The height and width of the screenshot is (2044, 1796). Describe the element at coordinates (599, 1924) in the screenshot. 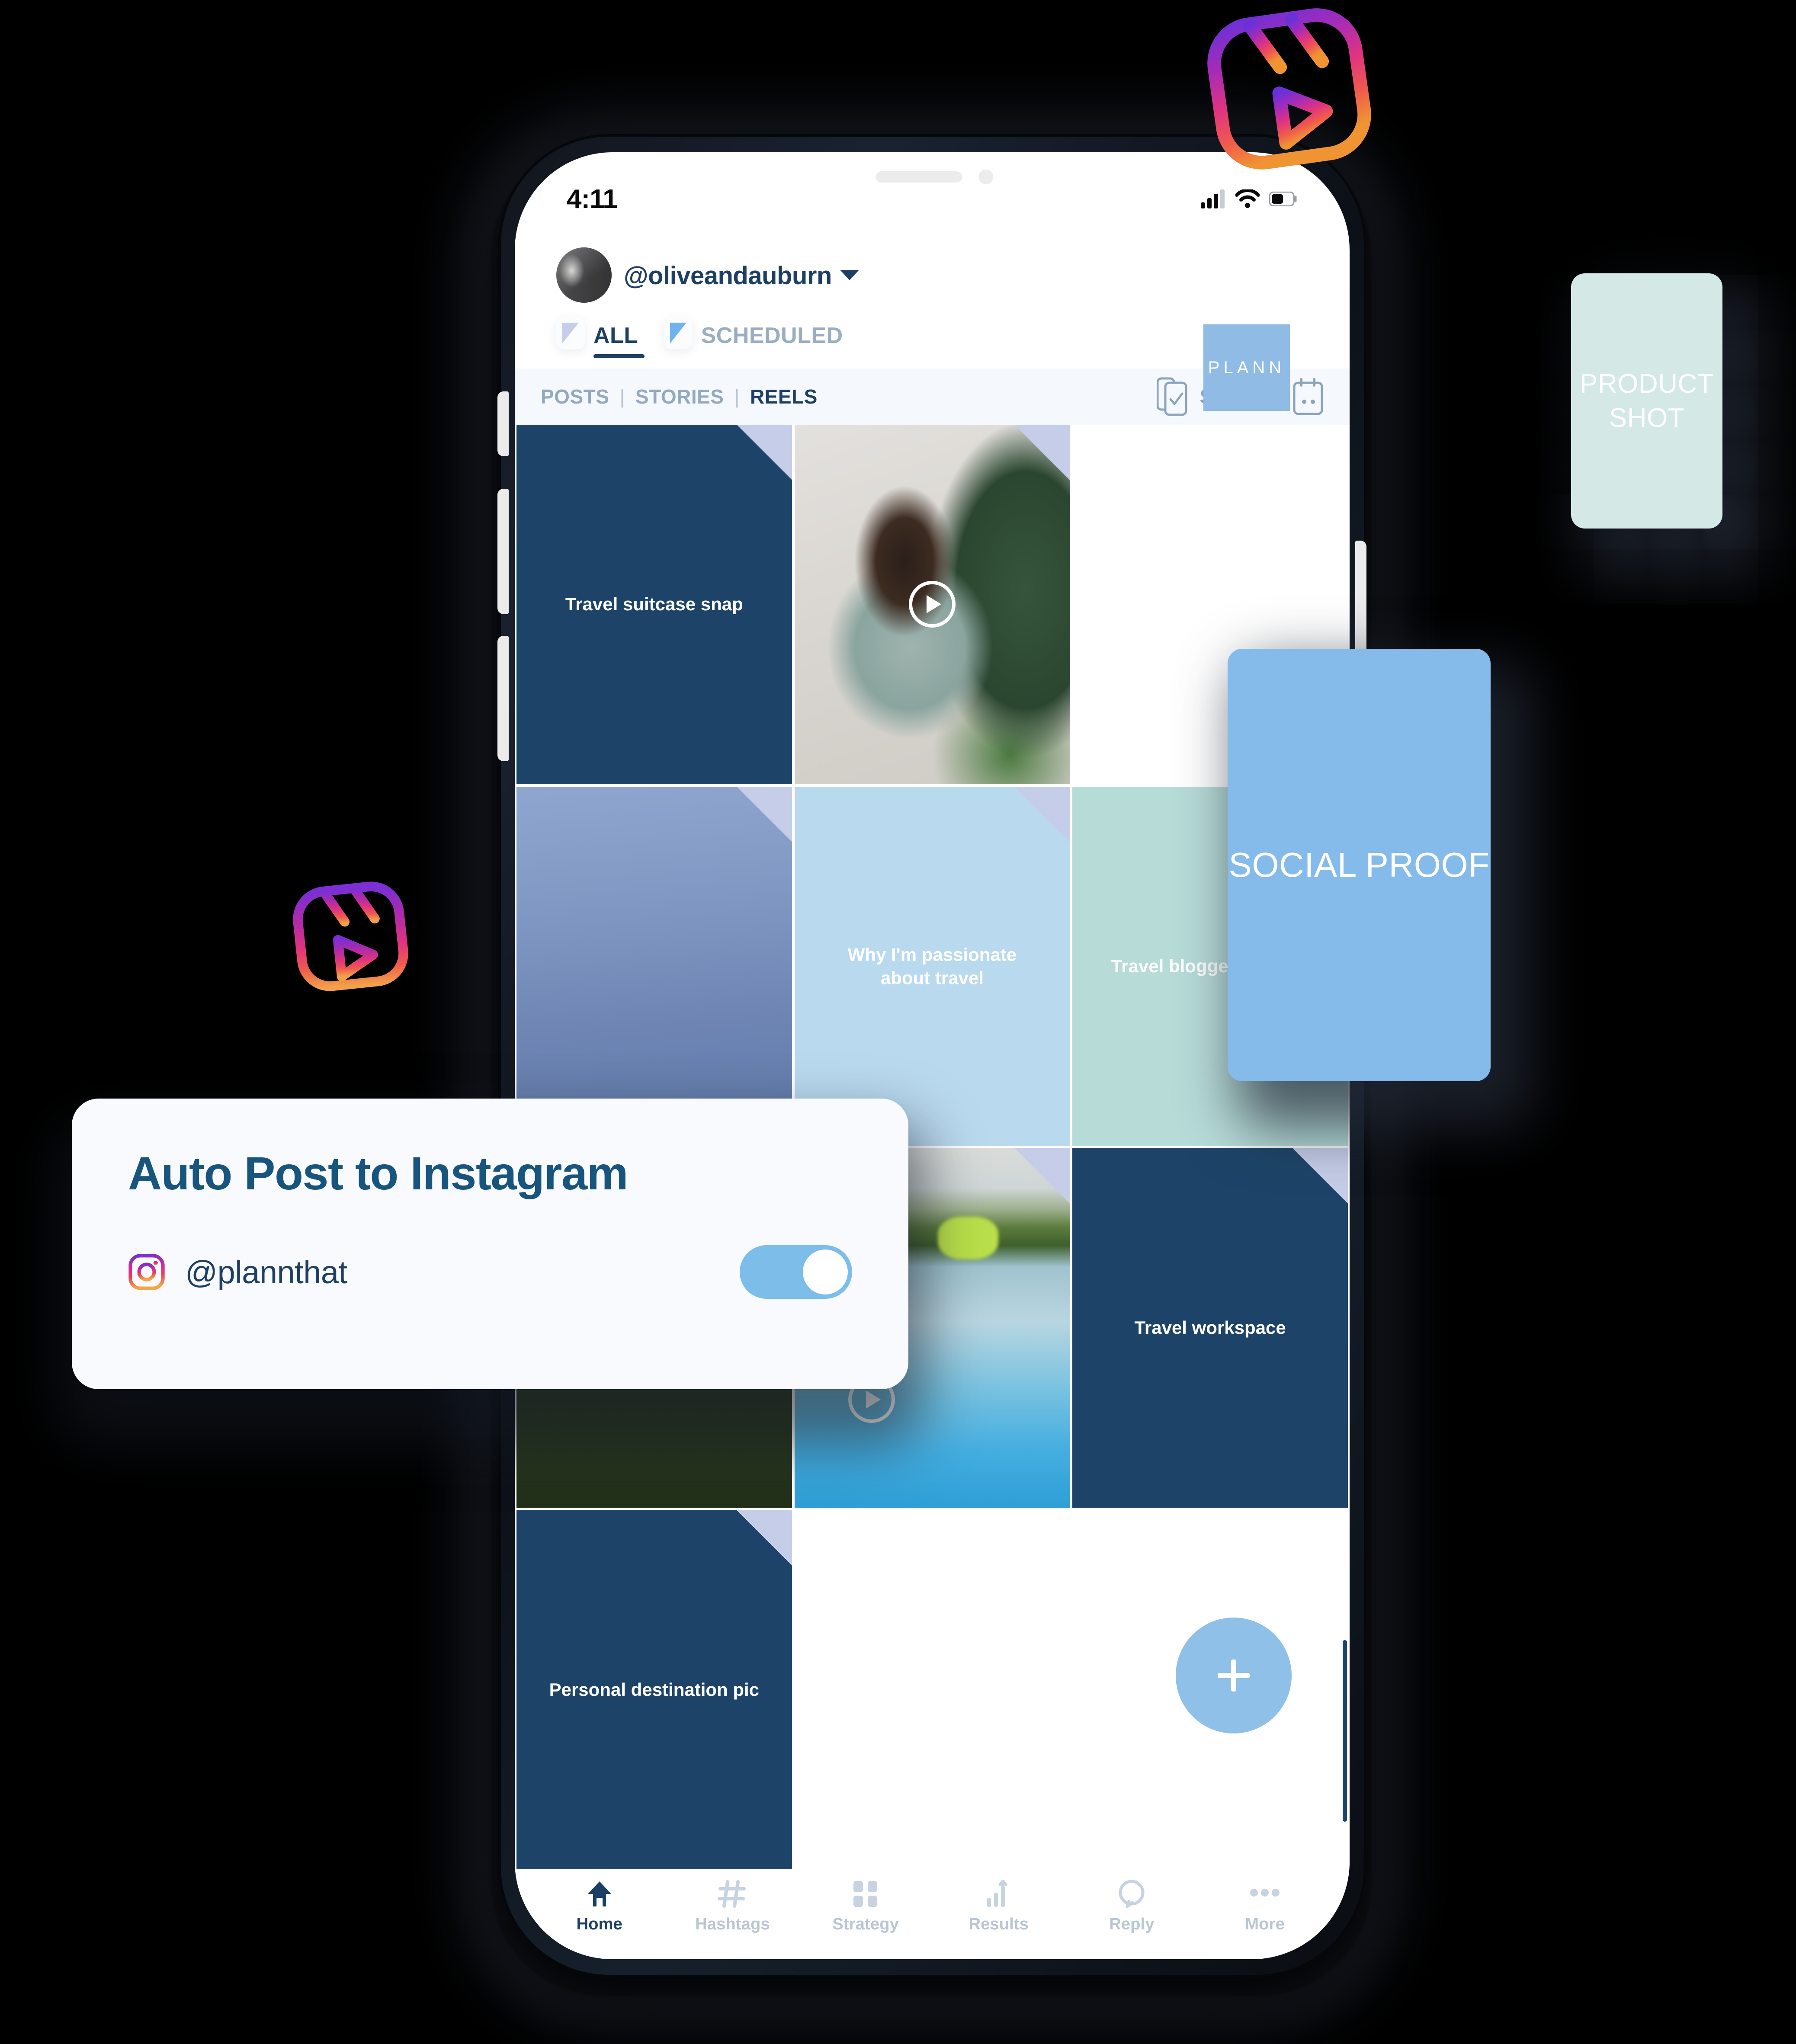

I see `nav-label: Home` at that location.